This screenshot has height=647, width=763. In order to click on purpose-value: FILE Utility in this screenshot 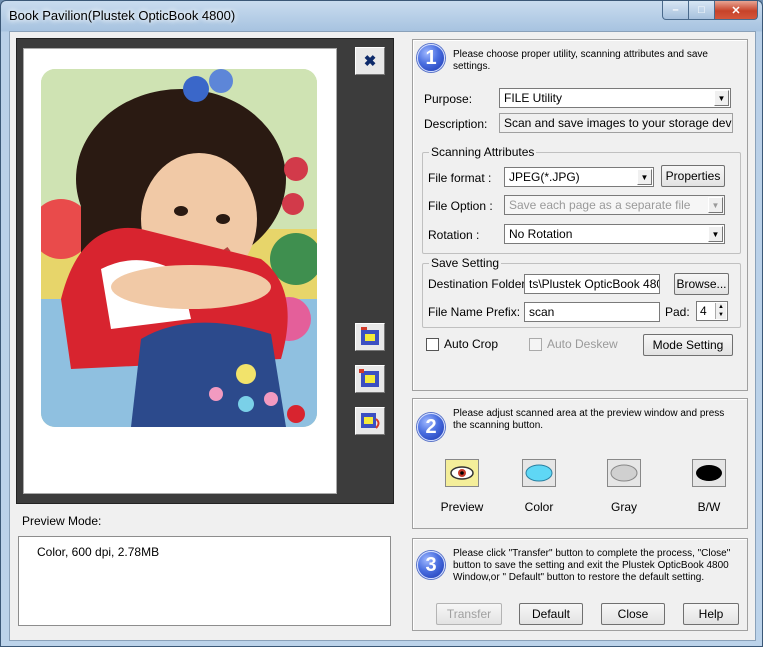, I will do `click(533, 98)`.